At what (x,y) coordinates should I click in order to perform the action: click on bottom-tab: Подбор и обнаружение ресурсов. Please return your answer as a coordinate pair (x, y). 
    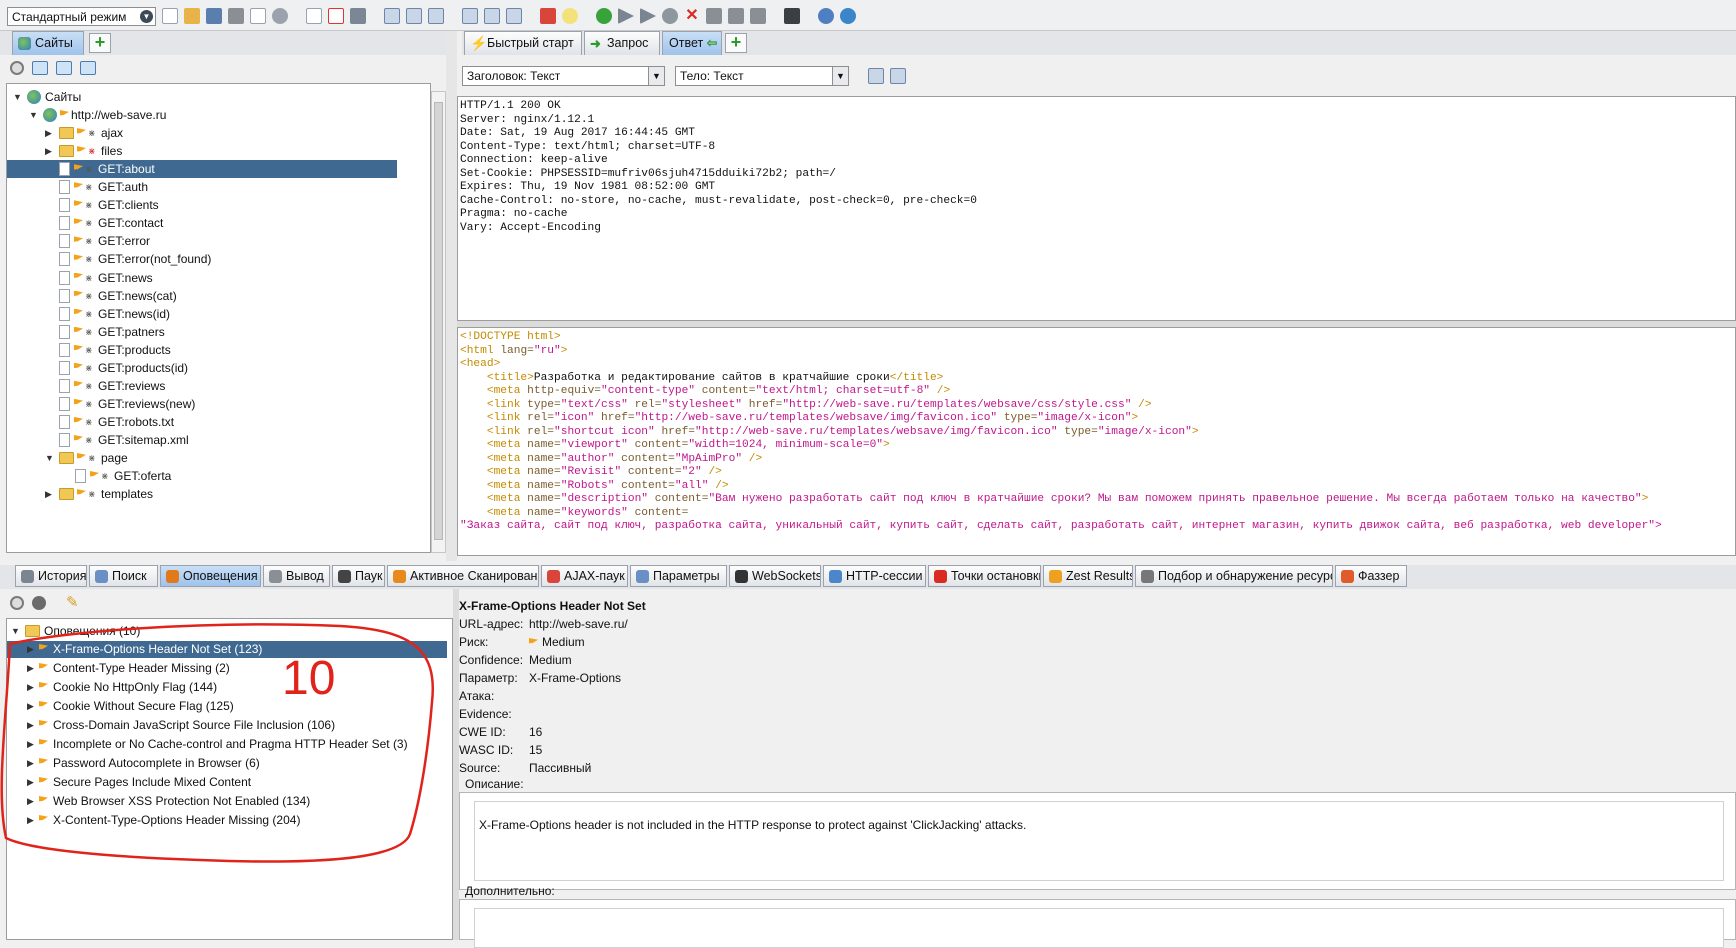
    Looking at the image, I should click on (1234, 576).